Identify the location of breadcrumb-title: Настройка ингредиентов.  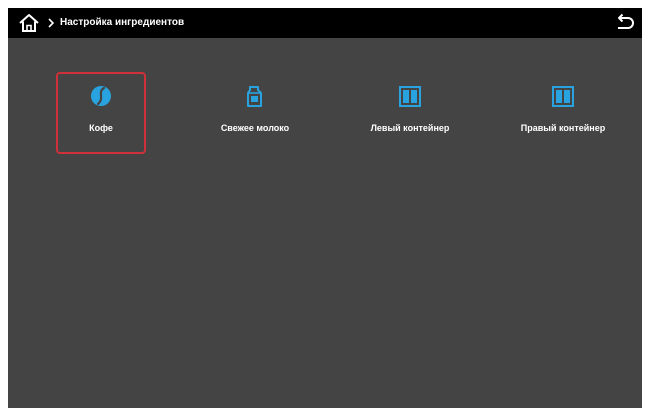
(122, 22).